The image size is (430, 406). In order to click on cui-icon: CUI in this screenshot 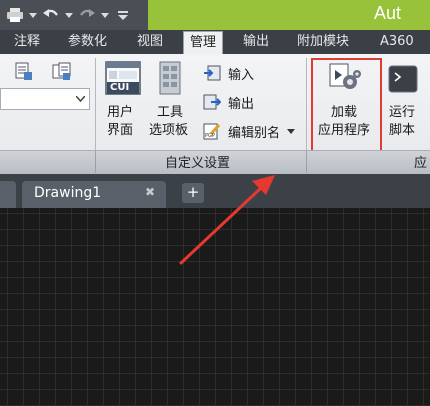, I will do `click(123, 78)`.